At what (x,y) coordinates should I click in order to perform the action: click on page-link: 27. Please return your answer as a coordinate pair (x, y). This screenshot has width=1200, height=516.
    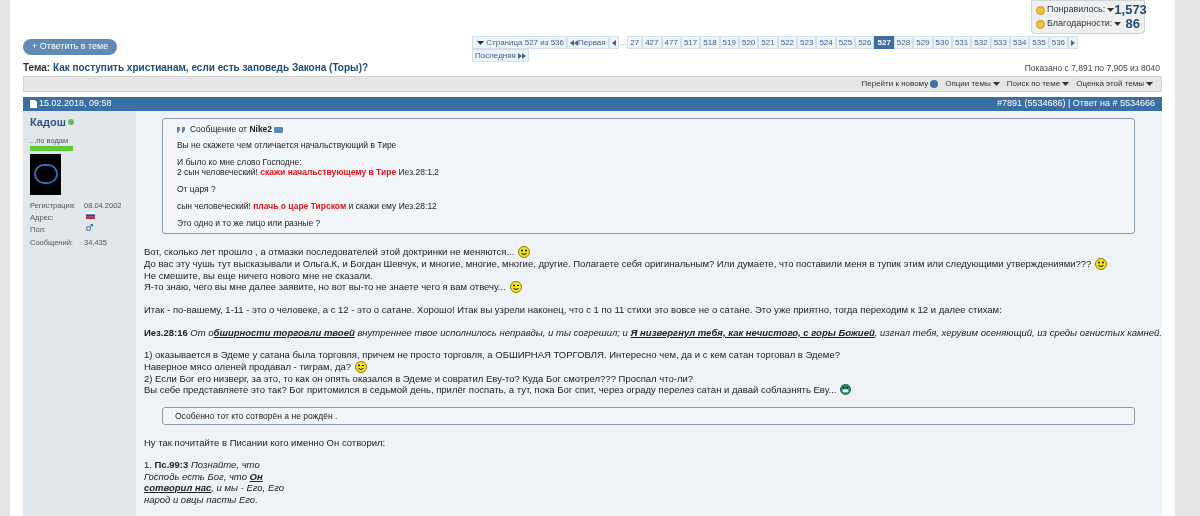
    Looking at the image, I should click on (635, 42).